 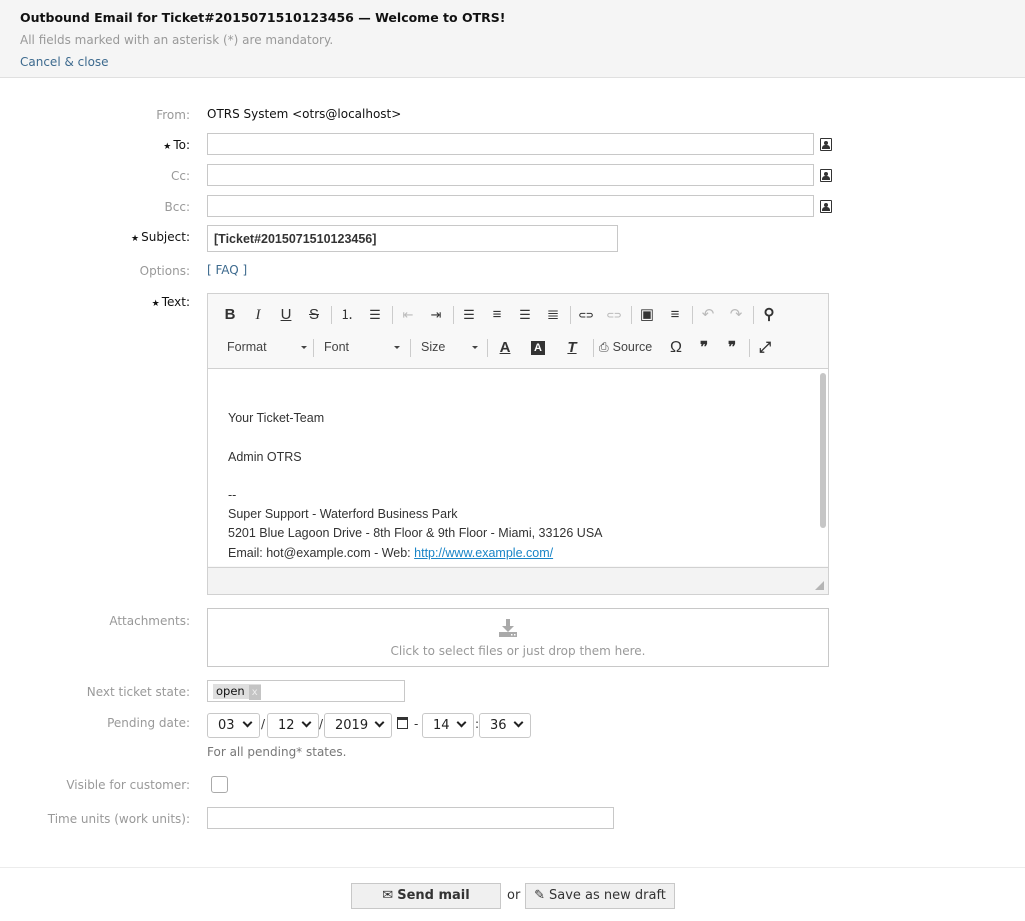 I want to click on align-left-icon: ☰, so click(x=469, y=315).